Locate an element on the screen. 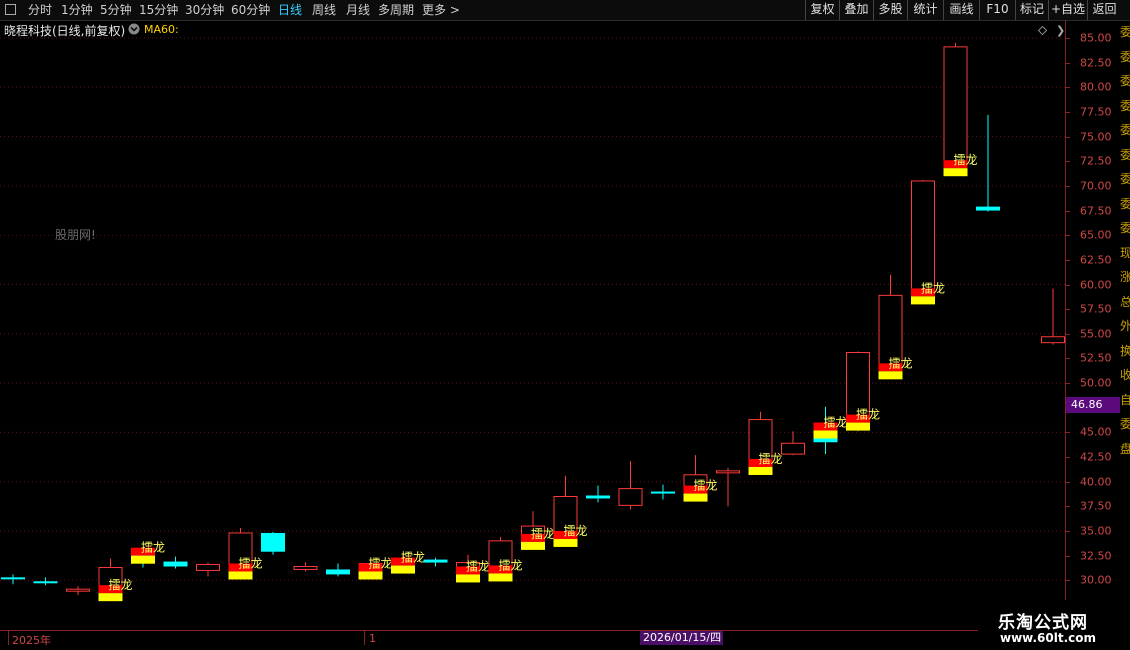 Image resolution: width=1130 pixels, height=650 pixels. price-tick-label: 40.00 is located at coordinates (1096, 482).